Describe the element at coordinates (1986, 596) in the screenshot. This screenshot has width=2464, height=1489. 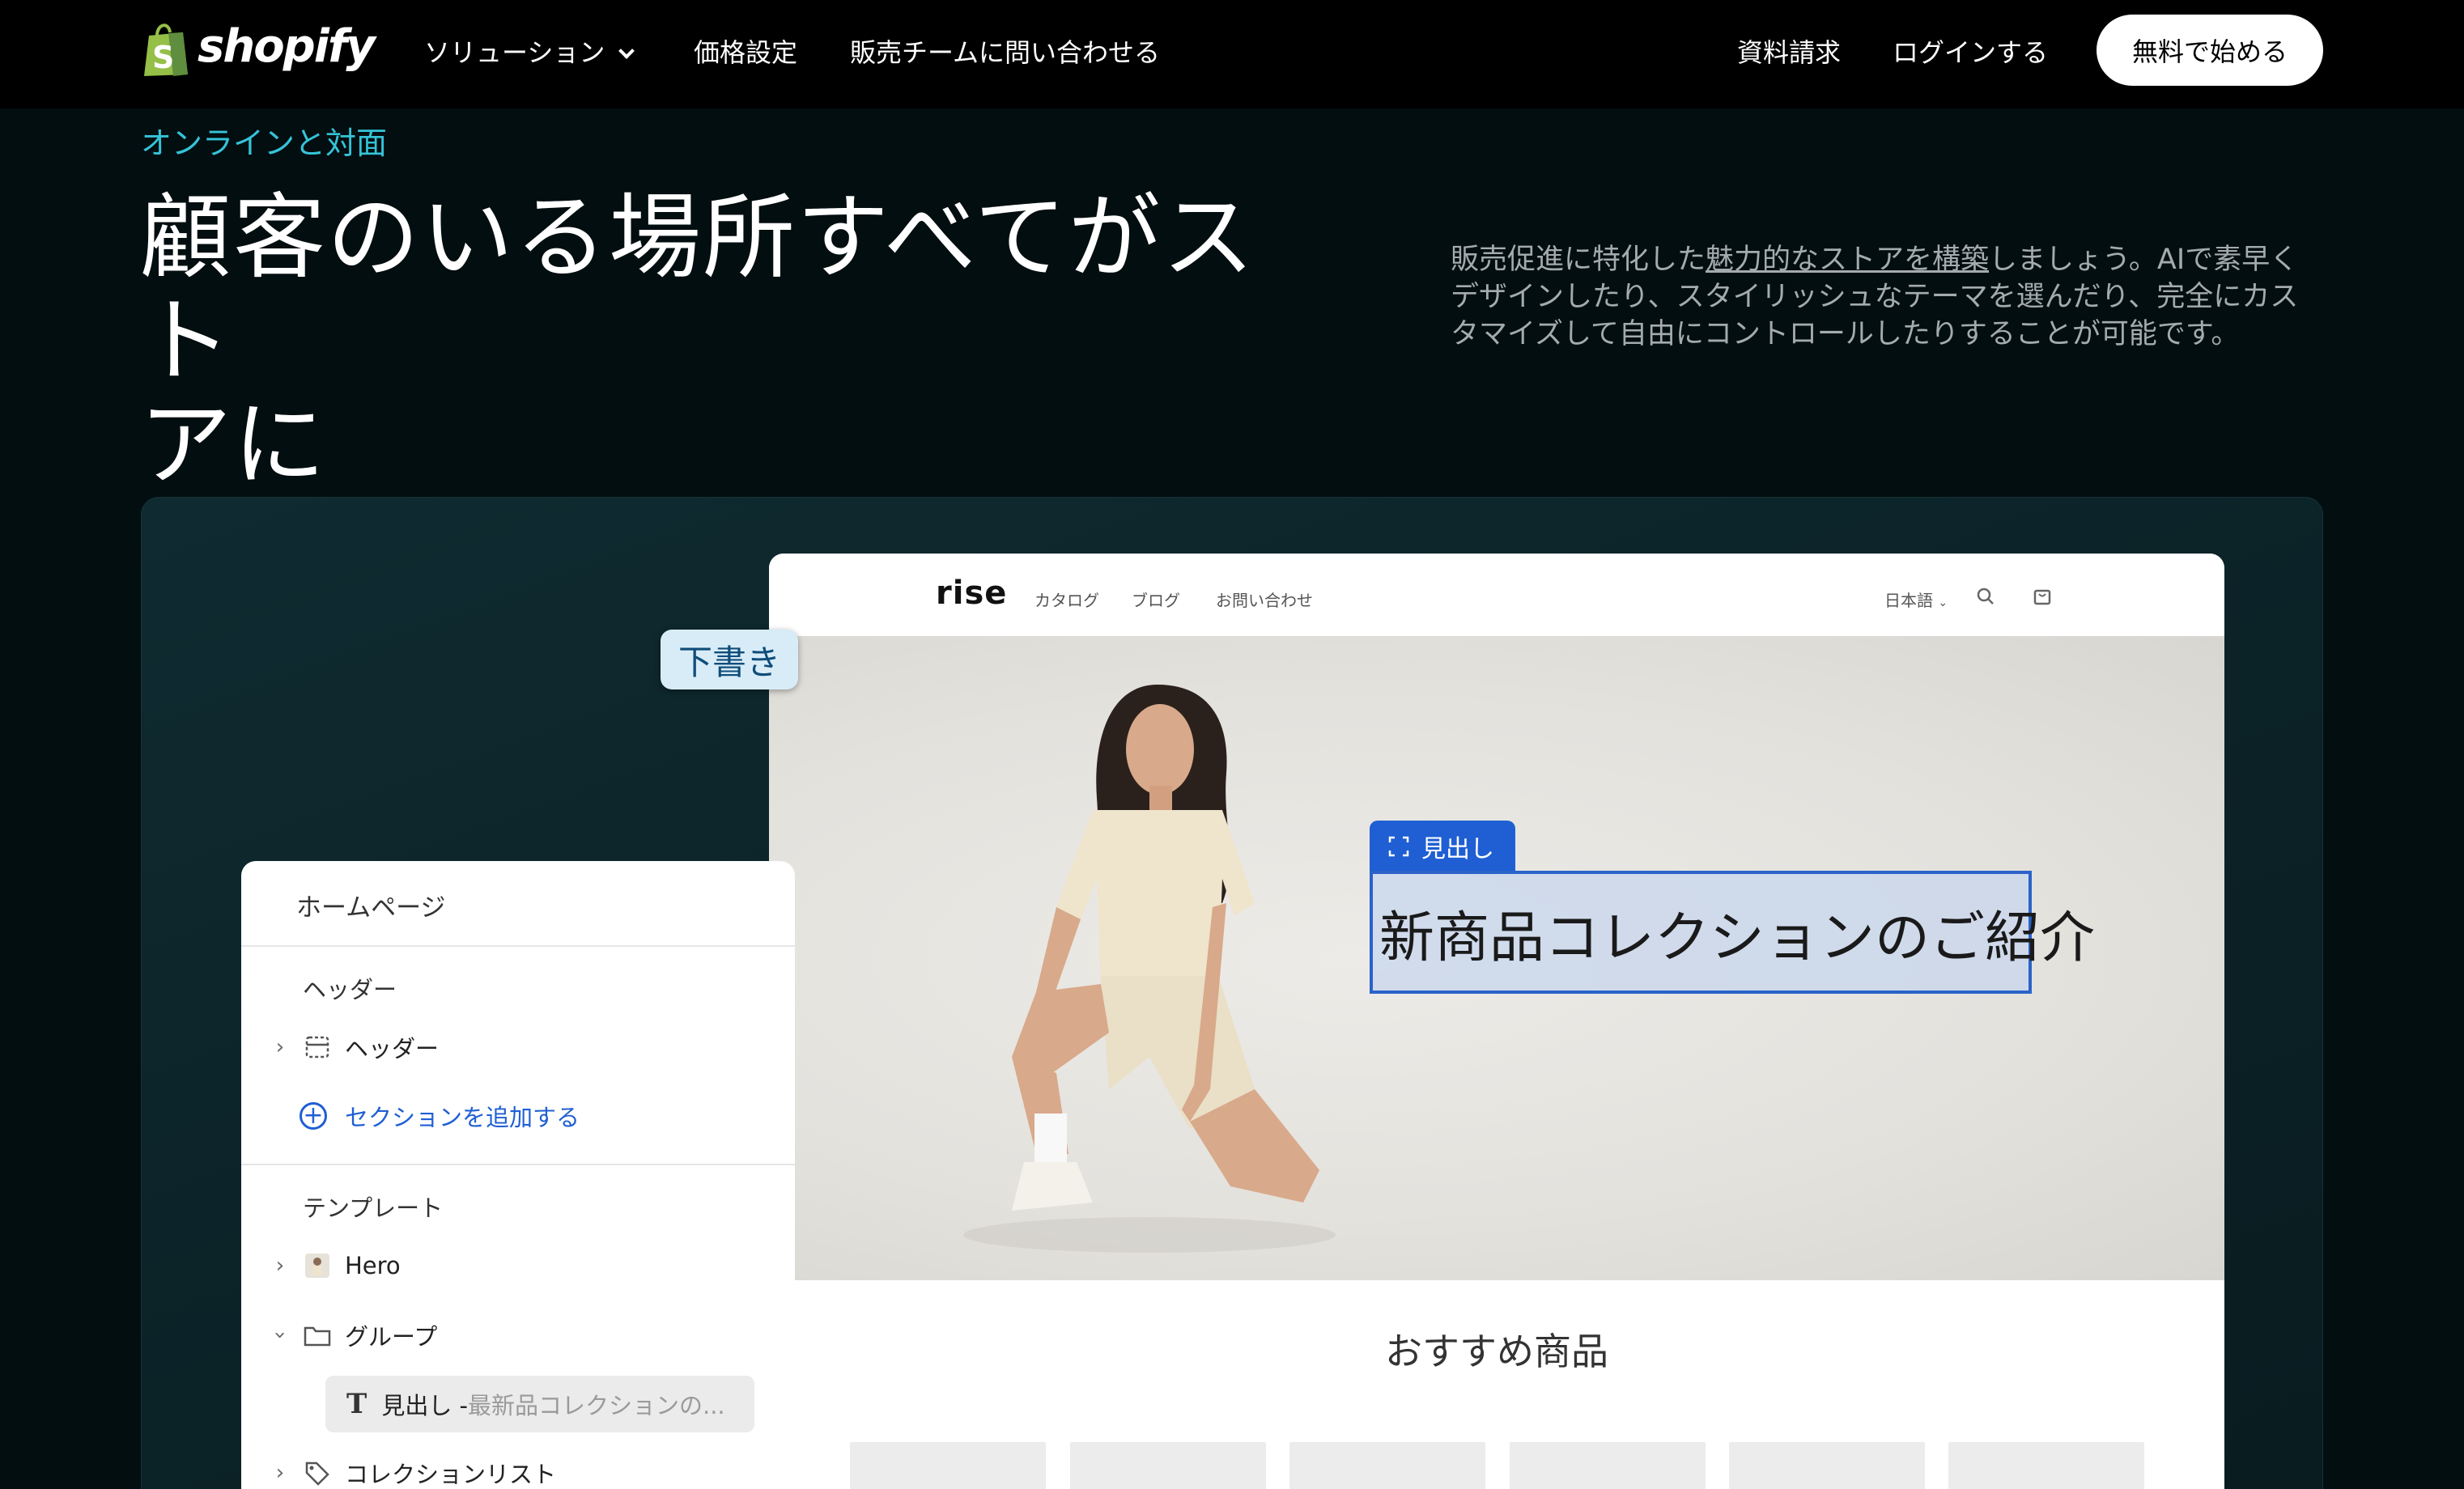
I see `search-icon` at that location.